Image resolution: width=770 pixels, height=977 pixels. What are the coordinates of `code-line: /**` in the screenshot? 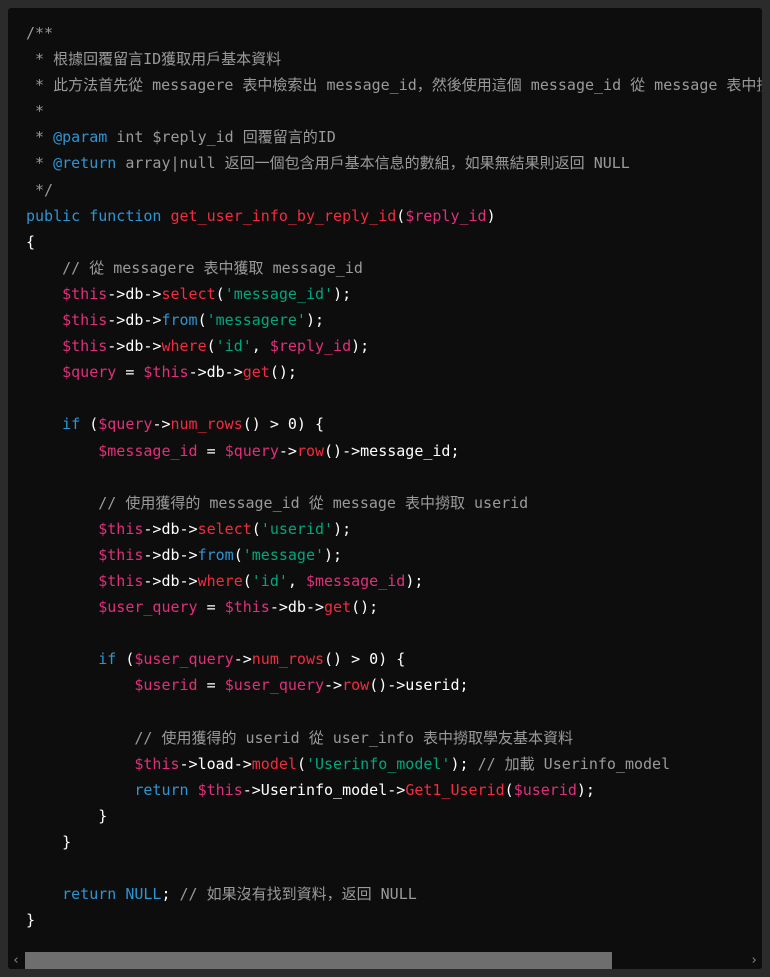 It's located at (394, 33).